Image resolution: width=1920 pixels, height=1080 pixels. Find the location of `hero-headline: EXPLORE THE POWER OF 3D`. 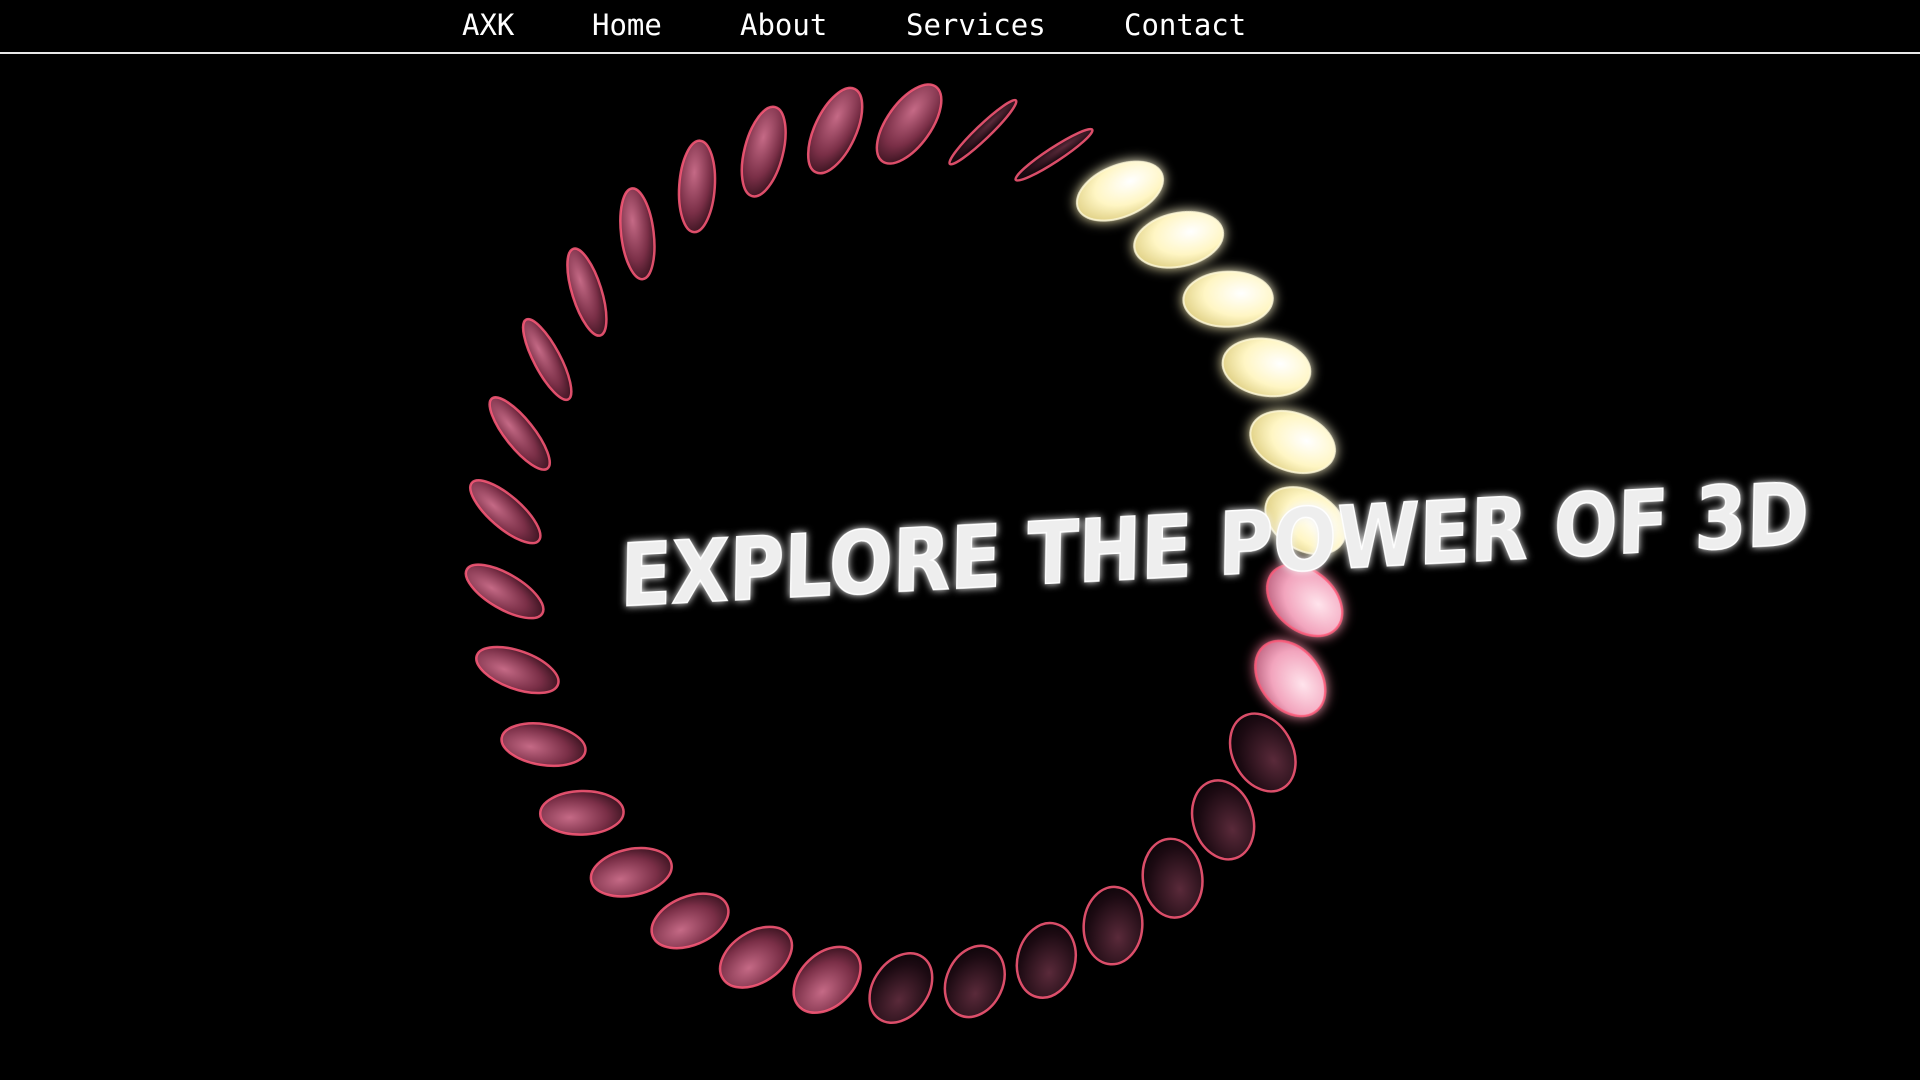

hero-headline: EXPLORE THE POWER OF 3D is located at coordinates (1215, 546).